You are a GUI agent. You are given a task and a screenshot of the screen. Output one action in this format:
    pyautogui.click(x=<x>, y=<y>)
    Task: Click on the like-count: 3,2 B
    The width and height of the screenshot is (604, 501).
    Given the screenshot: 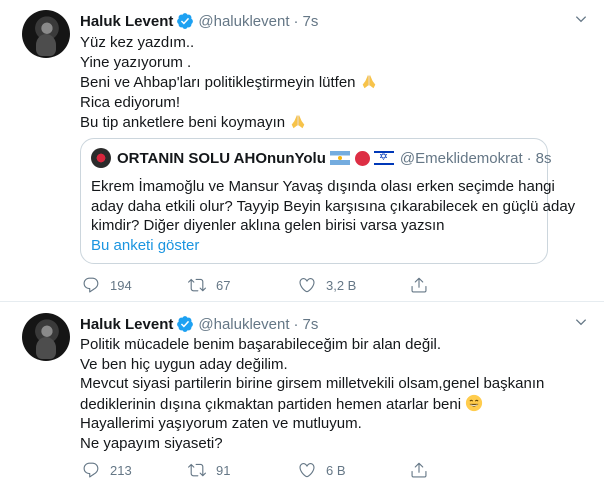 What is the action you would take?
    pyautogui.click(x=341, y=285)
    